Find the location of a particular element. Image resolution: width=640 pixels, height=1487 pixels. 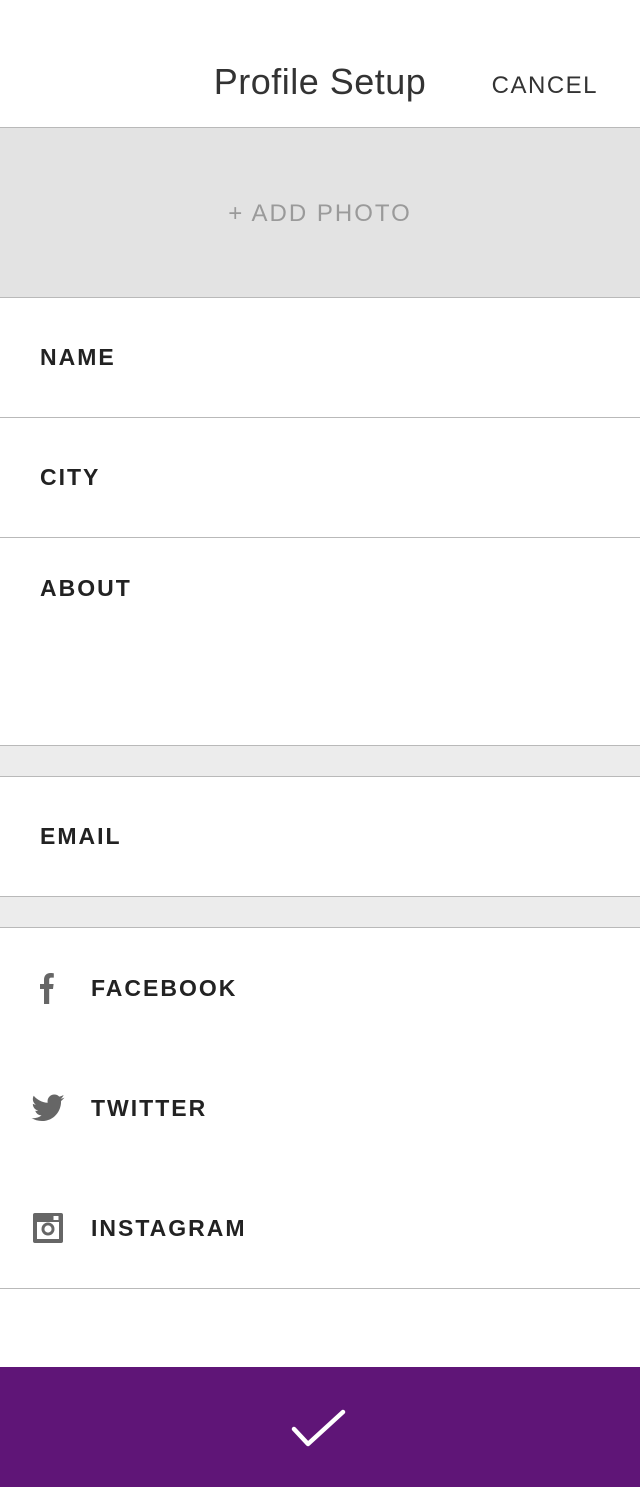

email-field-label: EMAIL is located at coordinates (81, 836).